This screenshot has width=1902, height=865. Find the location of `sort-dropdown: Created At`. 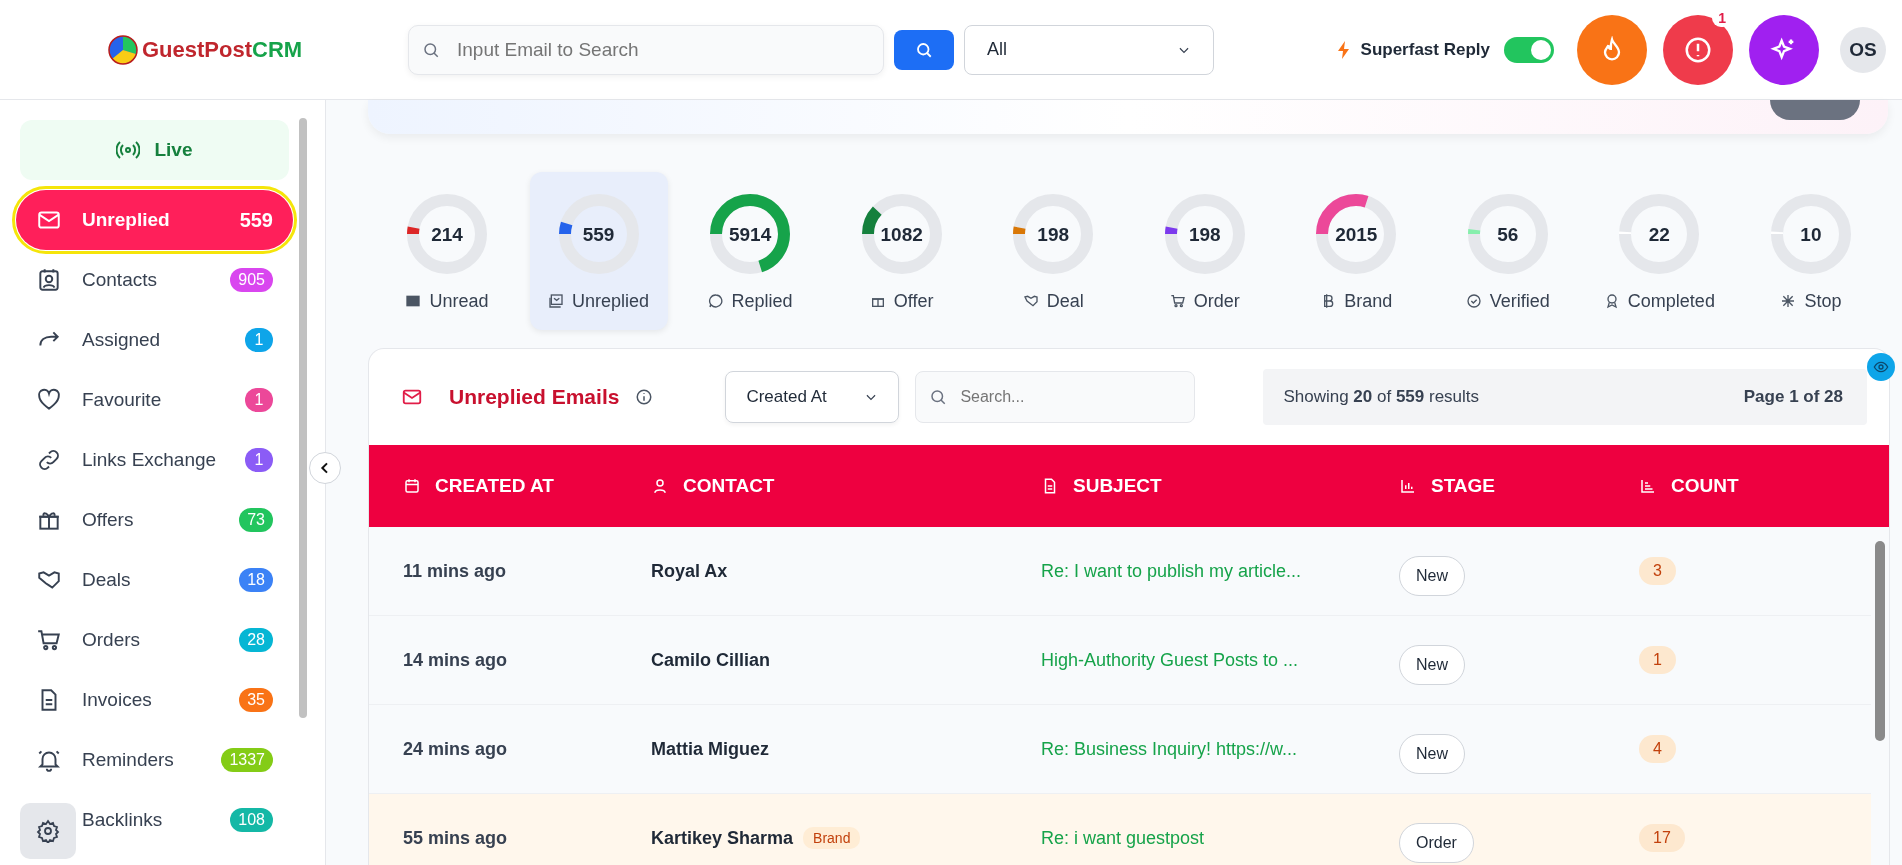

sort-dropdown: Created At is located at coordinates (812, 397).